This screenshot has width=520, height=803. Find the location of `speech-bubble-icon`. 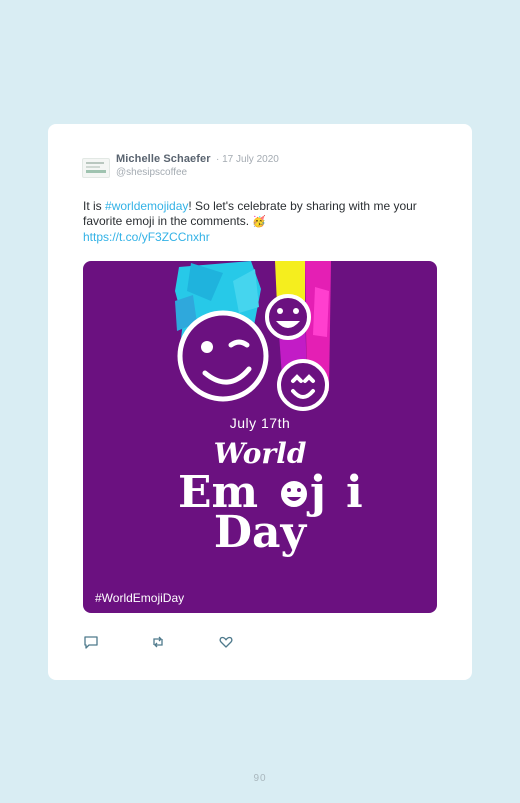

speech-bubble-icon is located at coordinates (91, 642).